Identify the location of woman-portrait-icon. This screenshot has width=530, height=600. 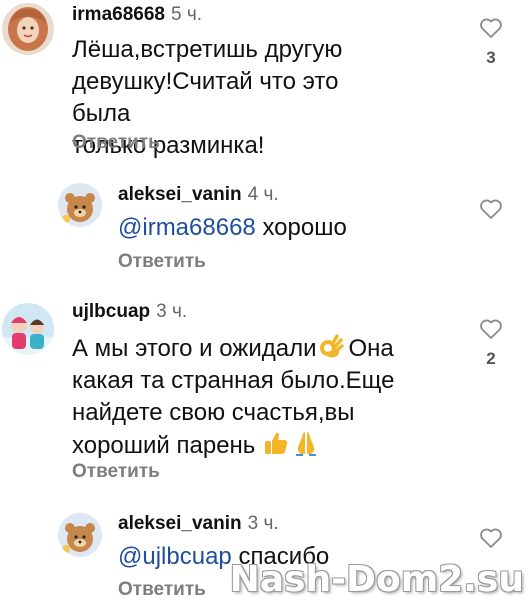
(28, 29).